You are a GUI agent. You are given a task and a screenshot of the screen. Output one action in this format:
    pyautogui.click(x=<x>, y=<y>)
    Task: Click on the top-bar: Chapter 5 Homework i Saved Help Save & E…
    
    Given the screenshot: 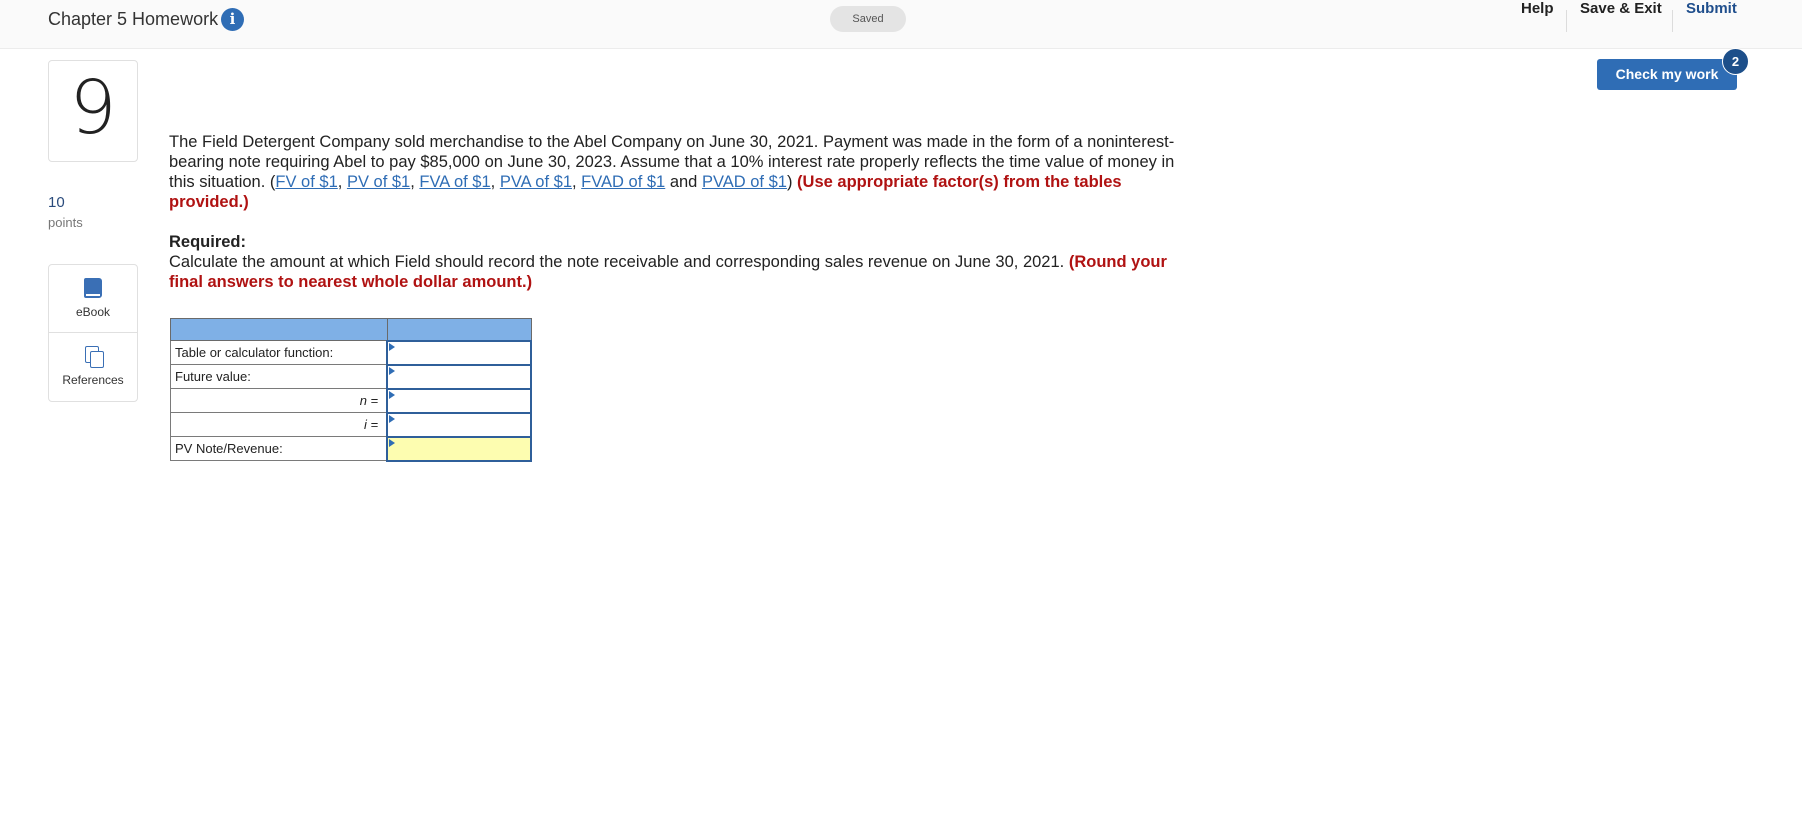 What is the action you would take?
    pyautogui.click(x=901, y=24)
    